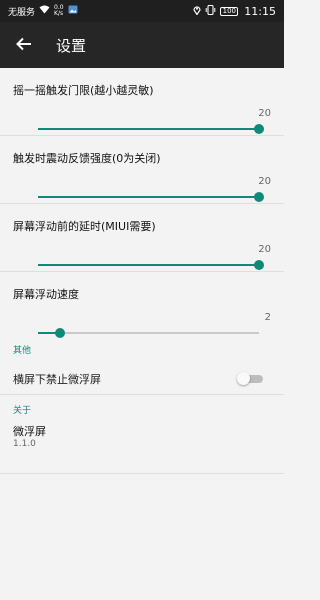 This screenshot has height=600, width=320. What do you see at coordinates (197, 11) in the screenshot?
I see `location-icon` at bounding box center [197, 11].